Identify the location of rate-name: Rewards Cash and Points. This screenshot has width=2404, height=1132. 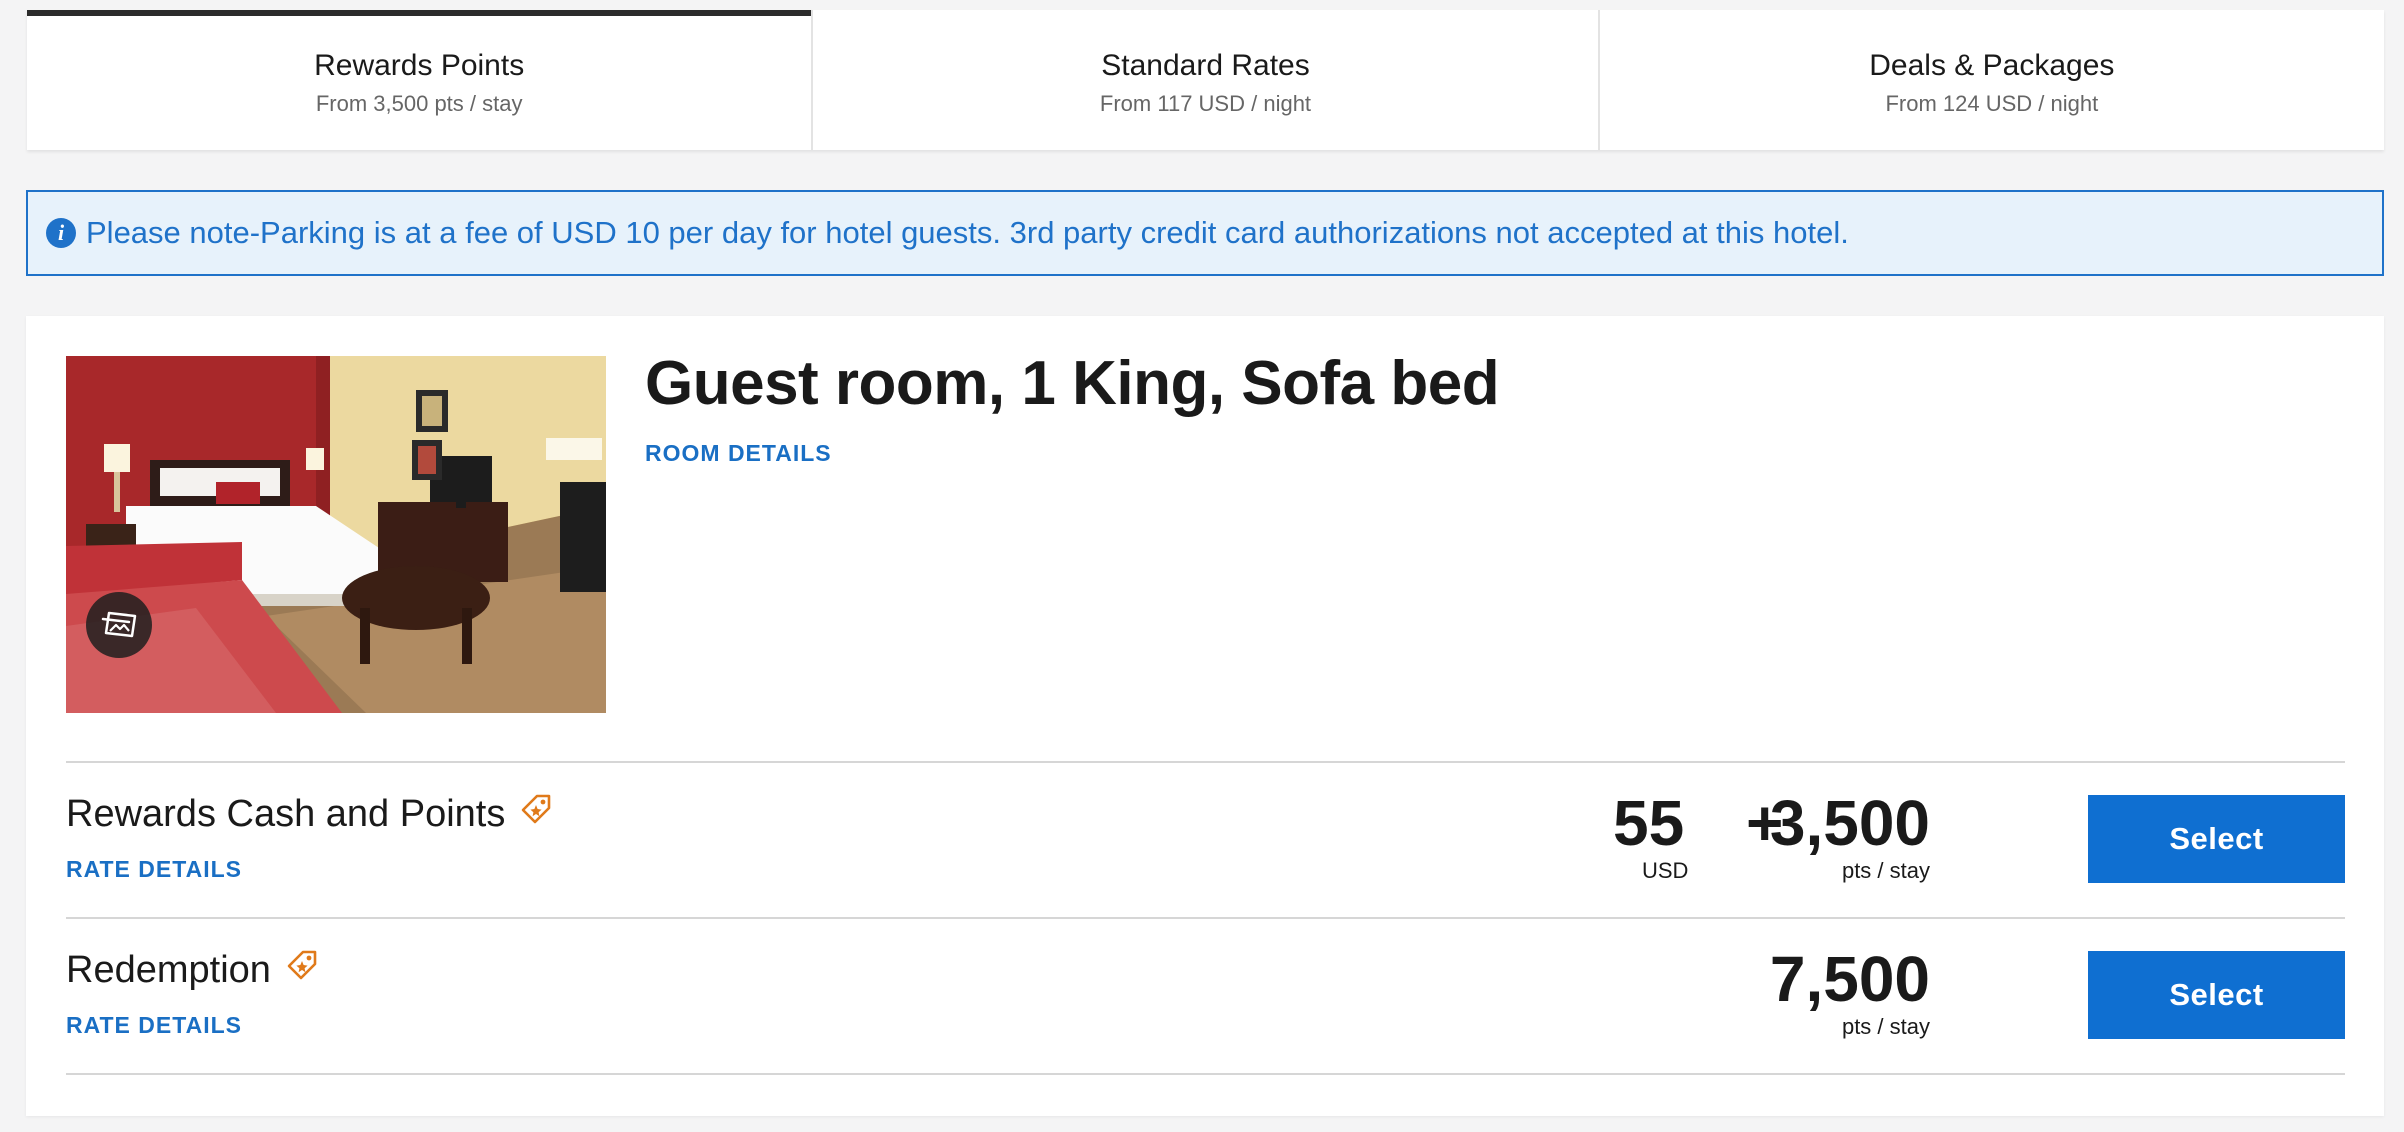
(286, 813).